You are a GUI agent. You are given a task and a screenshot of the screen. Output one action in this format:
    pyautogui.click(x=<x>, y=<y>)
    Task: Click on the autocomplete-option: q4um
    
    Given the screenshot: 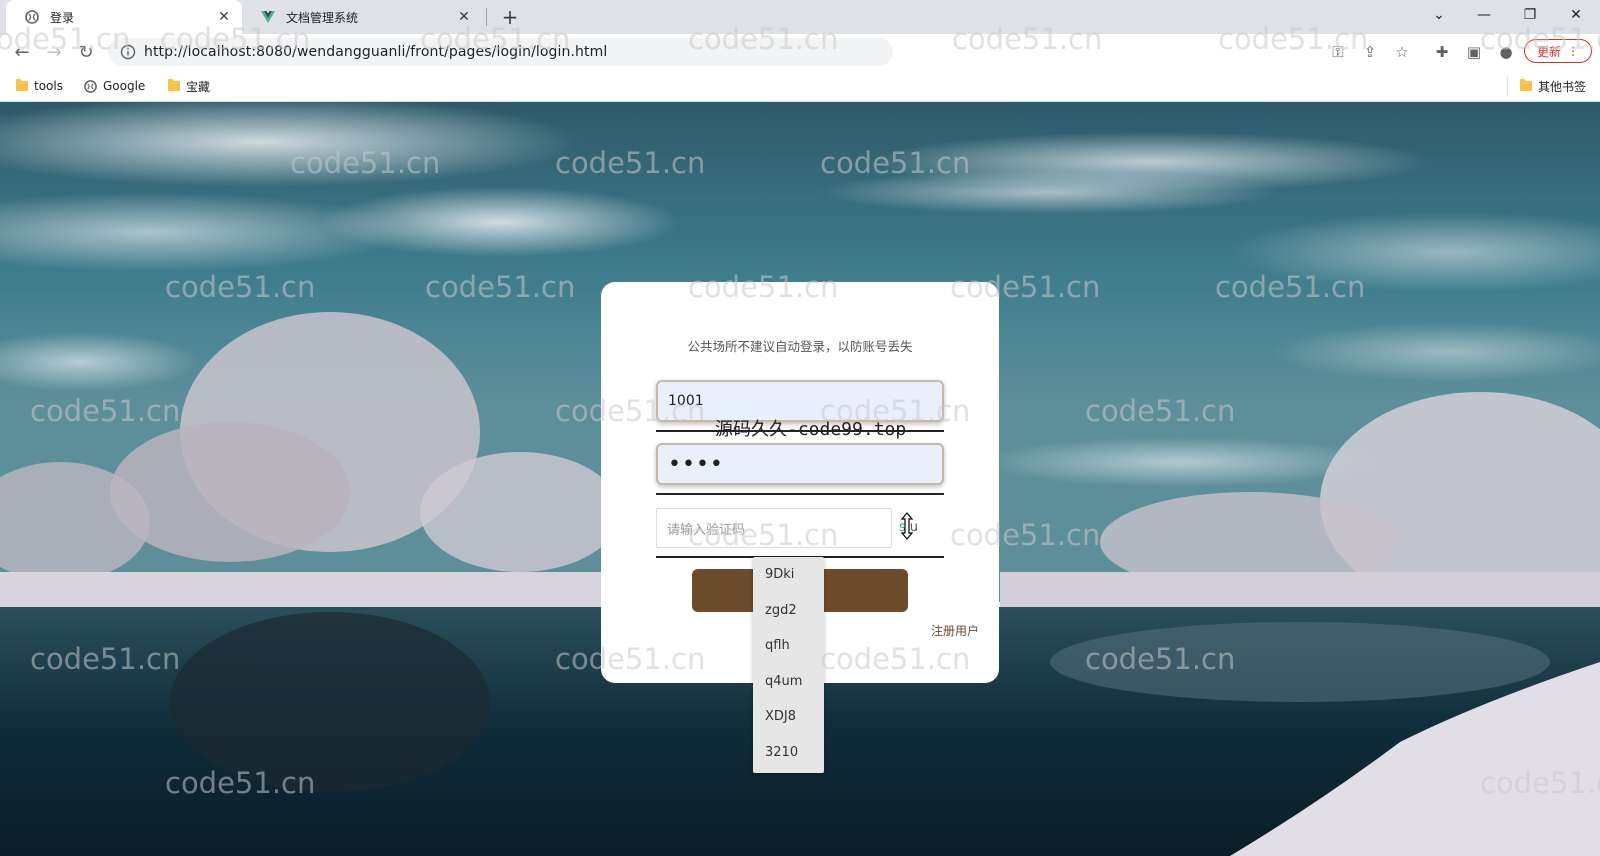 What is the action you would take?
    pyautogui.click(x=788, y=682)
    